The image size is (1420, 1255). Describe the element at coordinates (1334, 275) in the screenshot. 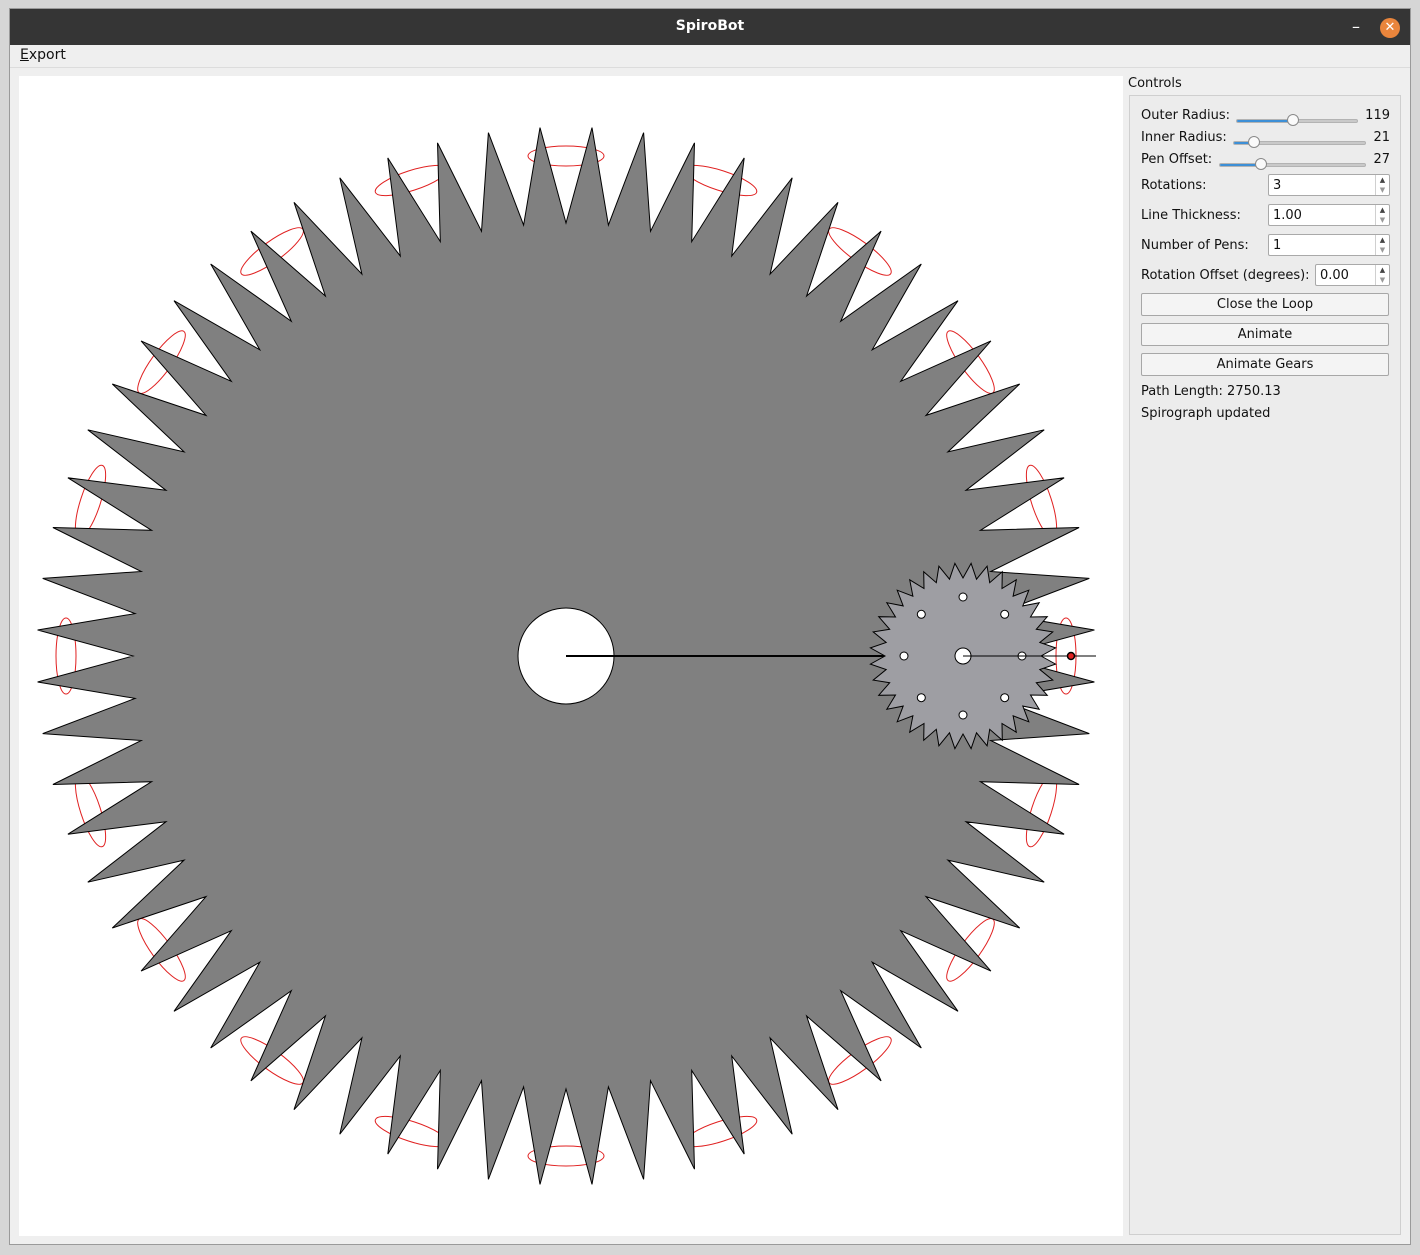

I see `rotation-offset-value: 0.00` at that location.